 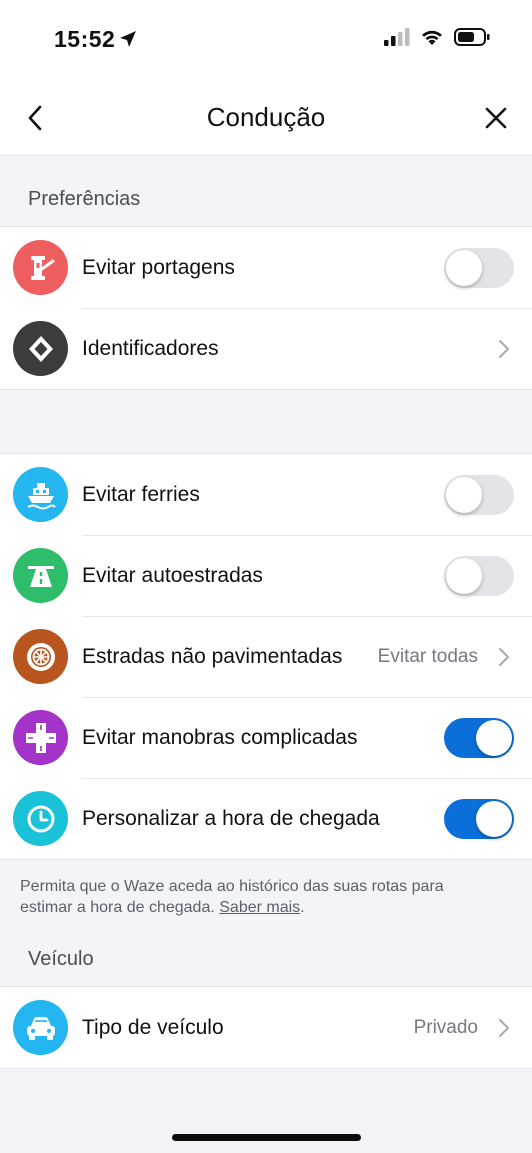 What do you see at coordinates (158, 267) in the screenshot?
I see `row-label: Evitar portagens` at bounding box center [158, 267].